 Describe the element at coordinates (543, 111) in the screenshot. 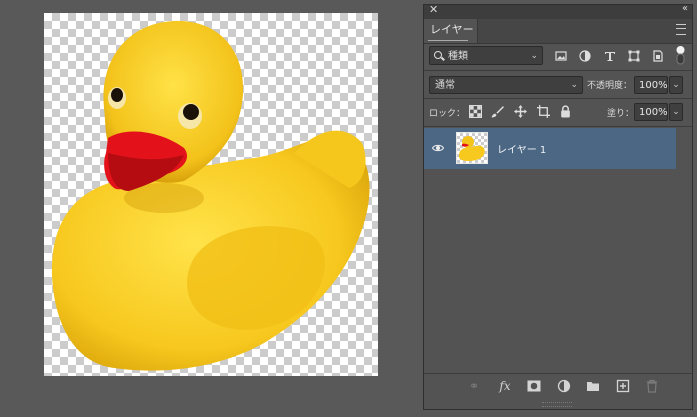

I see `lock-artboard-icon` at that location.